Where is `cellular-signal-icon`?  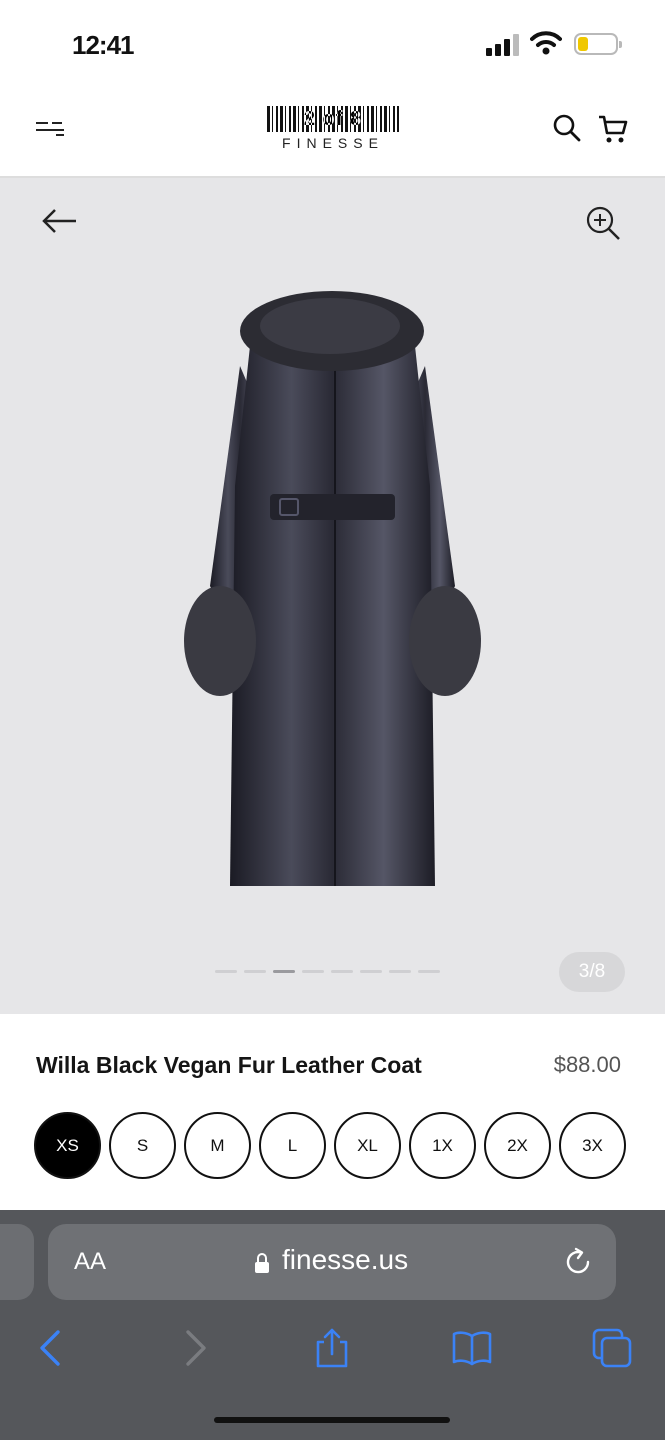
cellular-signal-icon is located at coordinates (503, 45).